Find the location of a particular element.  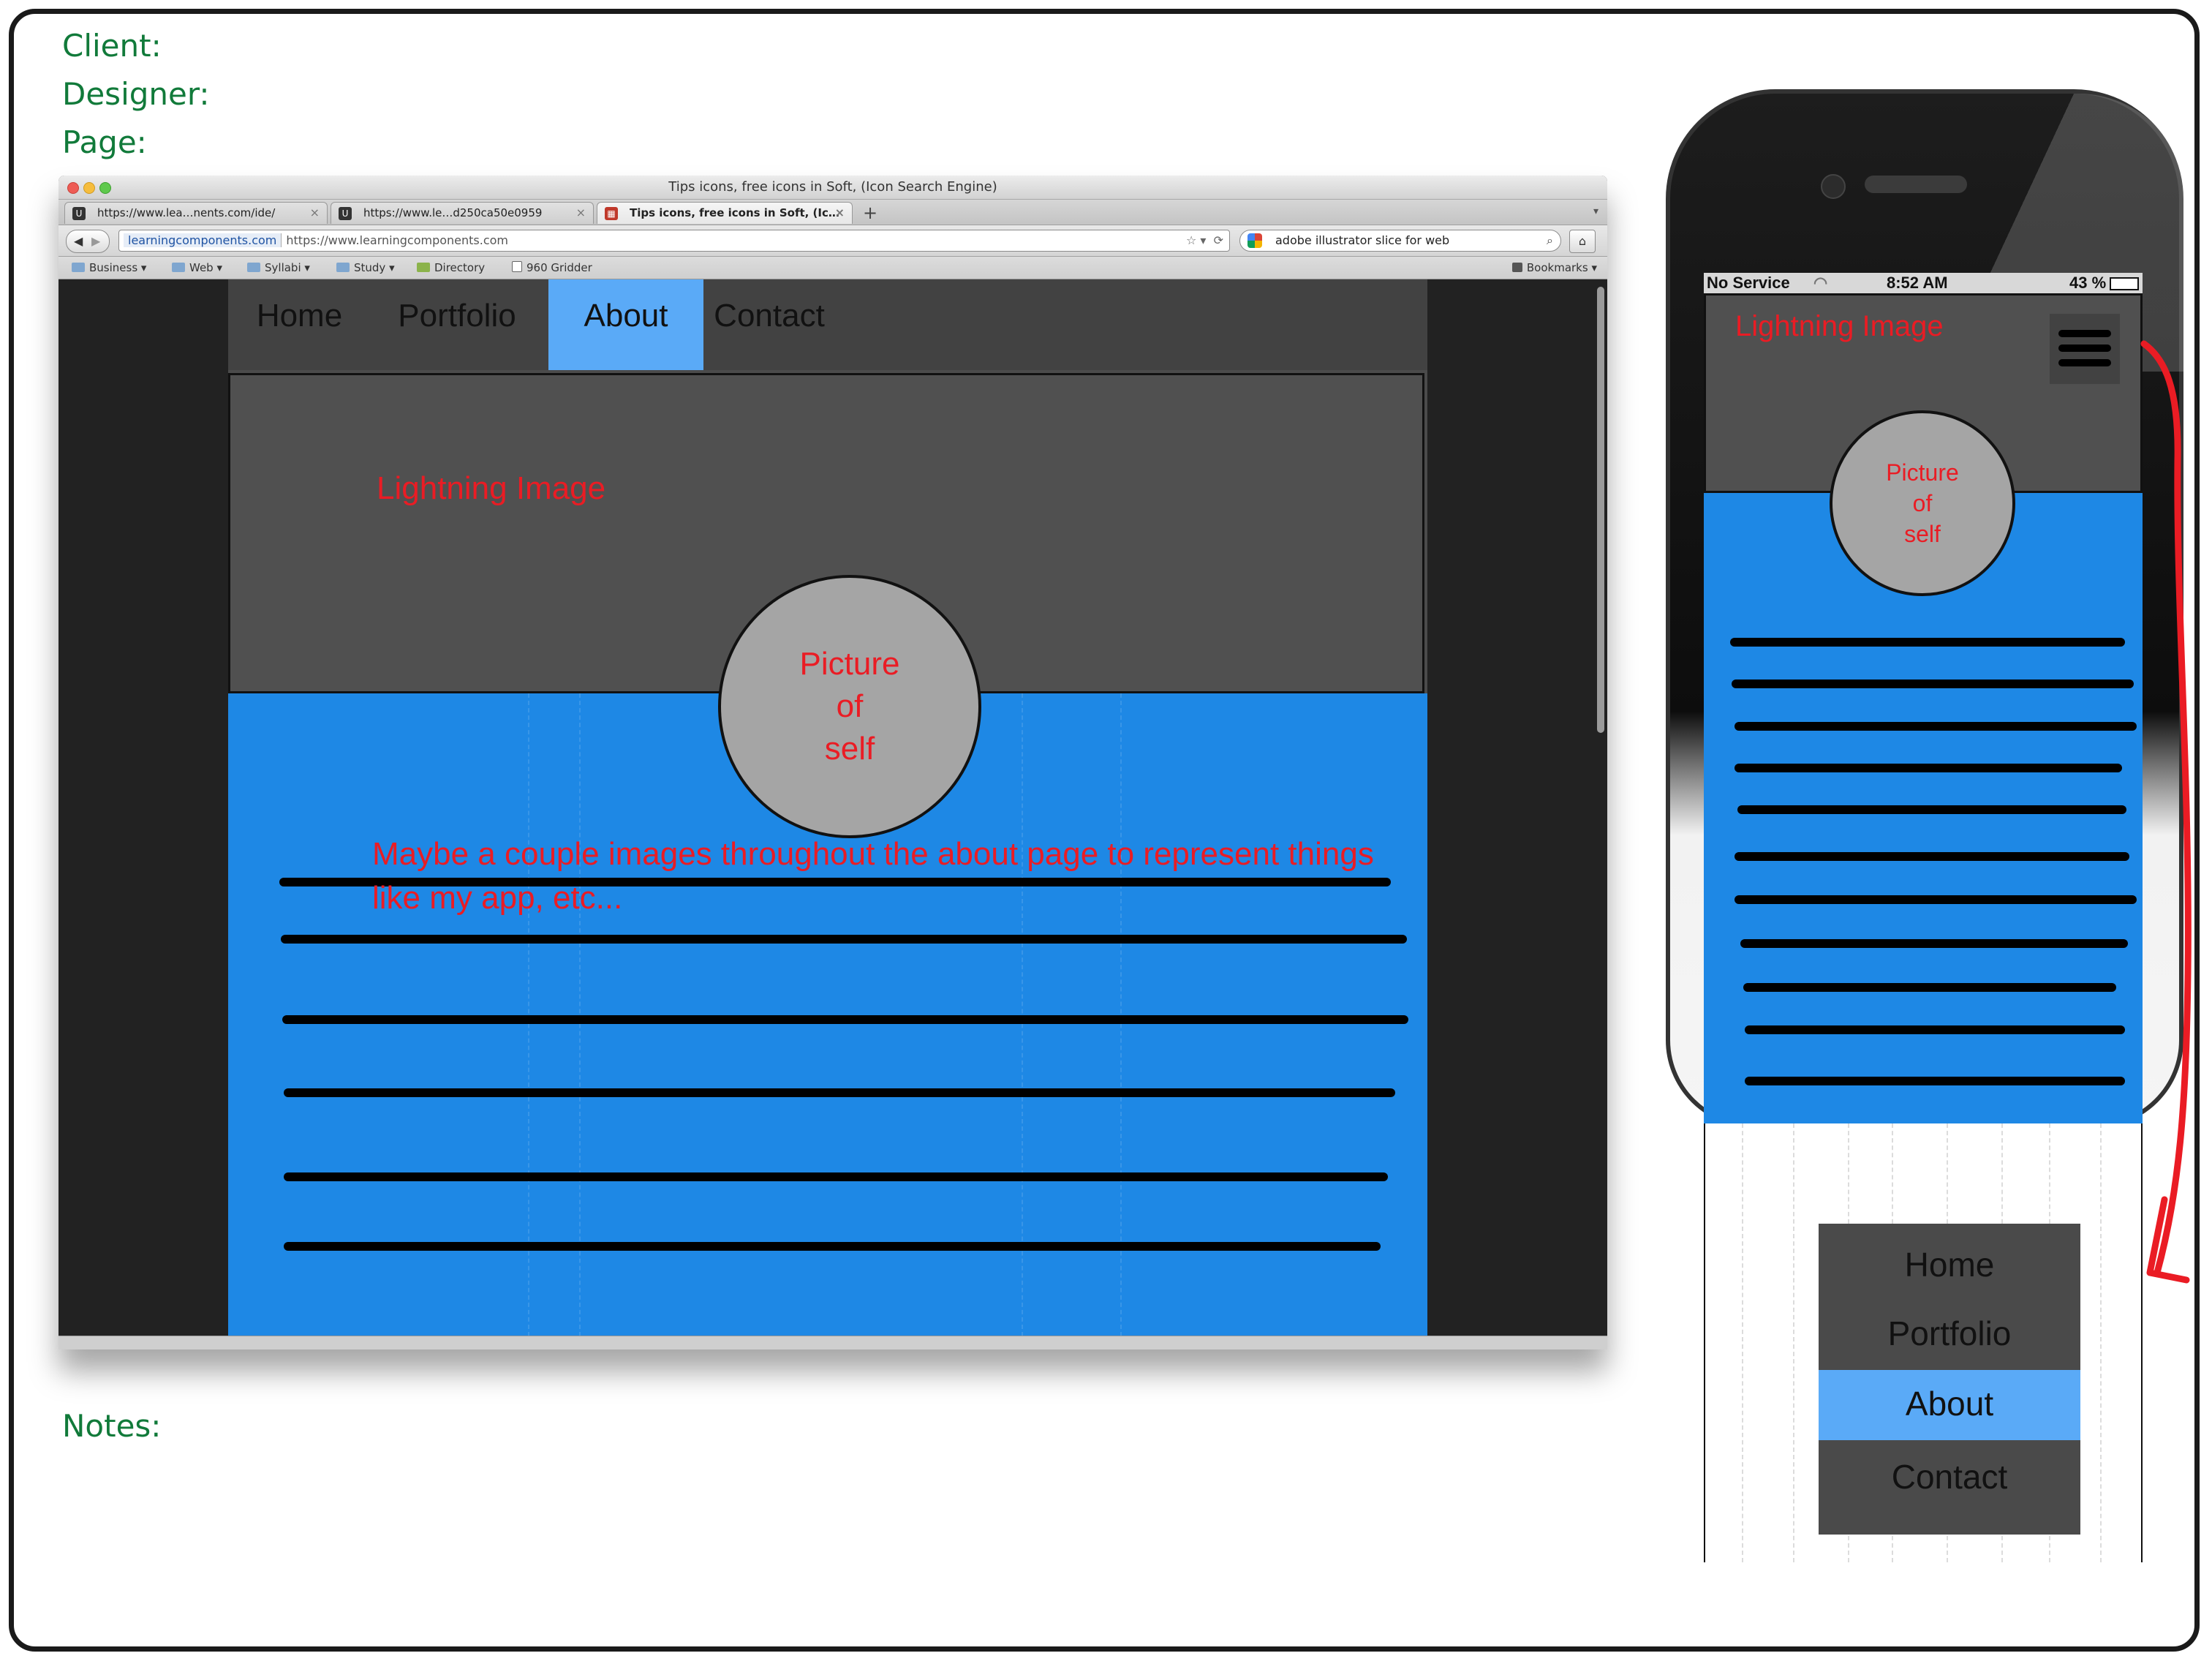

phone-avatar-line-3: self is located at coordinates (1922, 534).